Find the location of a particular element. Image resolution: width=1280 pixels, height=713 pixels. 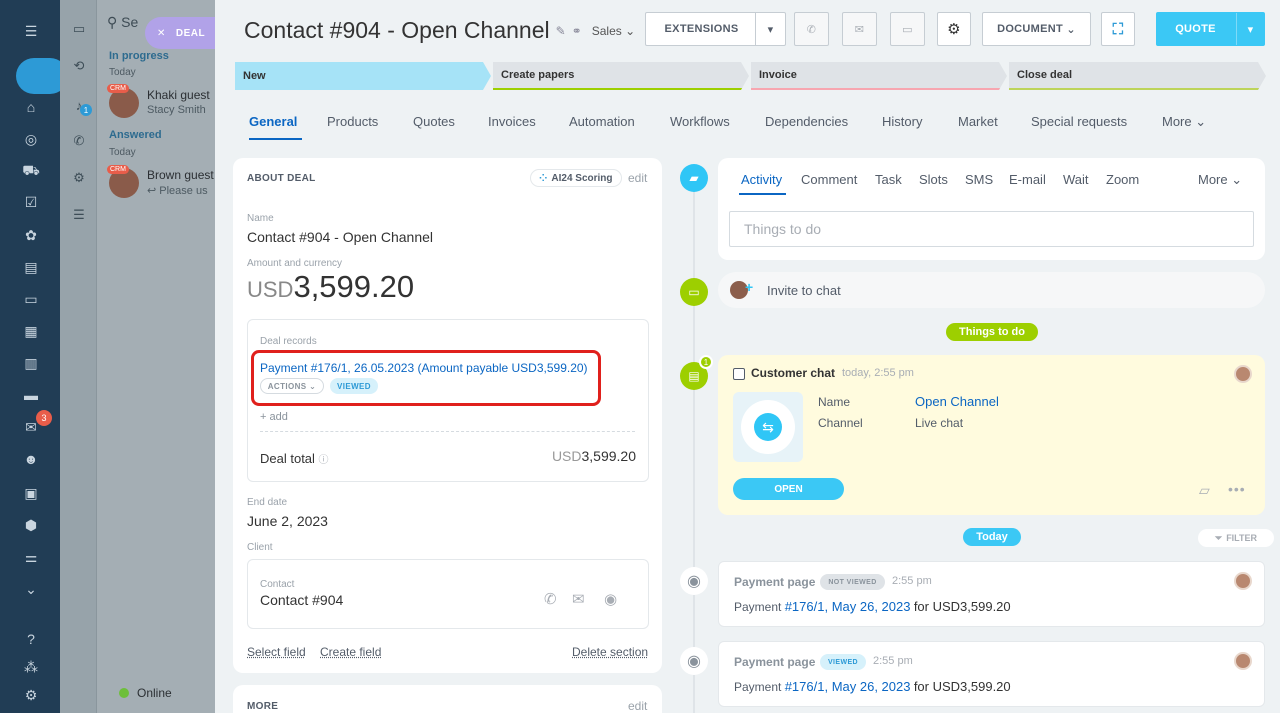

invite-to-chat: + Invite to chat is located at coordinates (991, 290).